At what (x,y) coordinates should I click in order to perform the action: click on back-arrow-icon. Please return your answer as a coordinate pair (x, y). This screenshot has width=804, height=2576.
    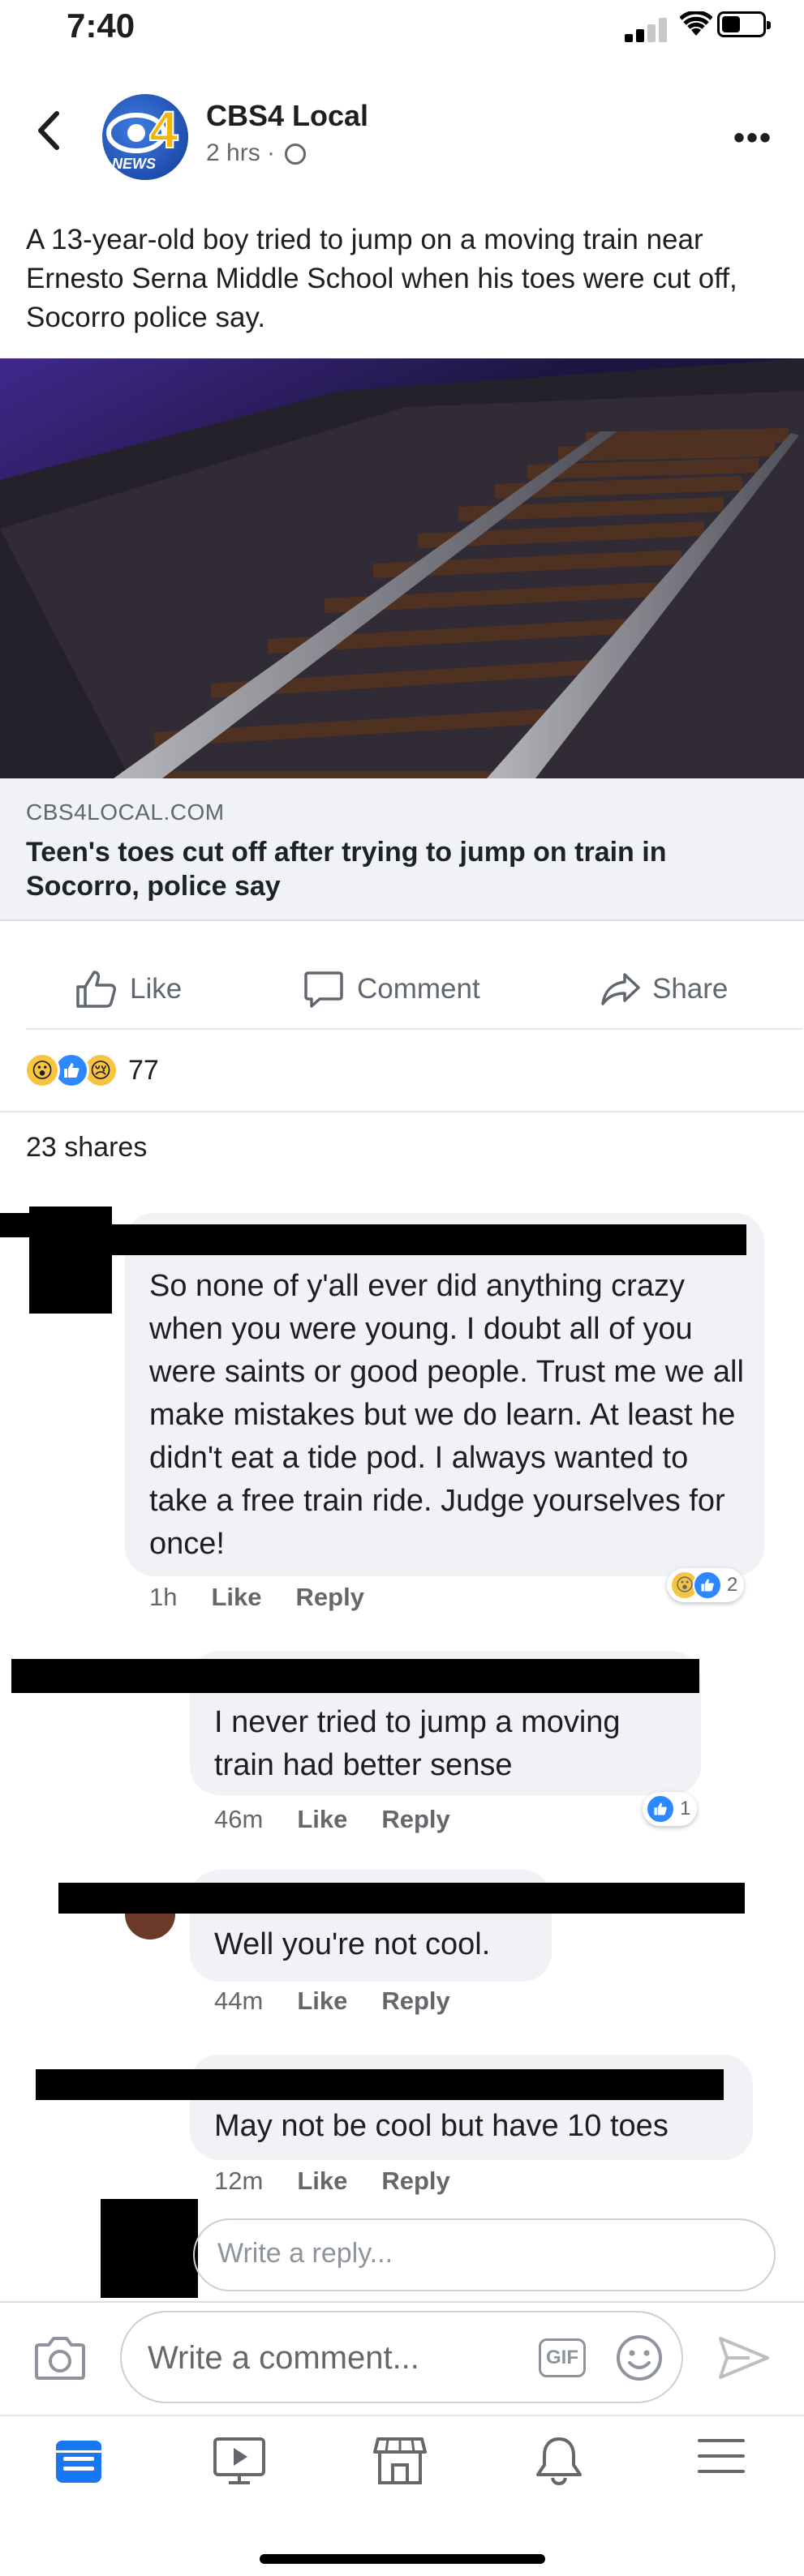
    Looking at the image, I should click on (48, 130).